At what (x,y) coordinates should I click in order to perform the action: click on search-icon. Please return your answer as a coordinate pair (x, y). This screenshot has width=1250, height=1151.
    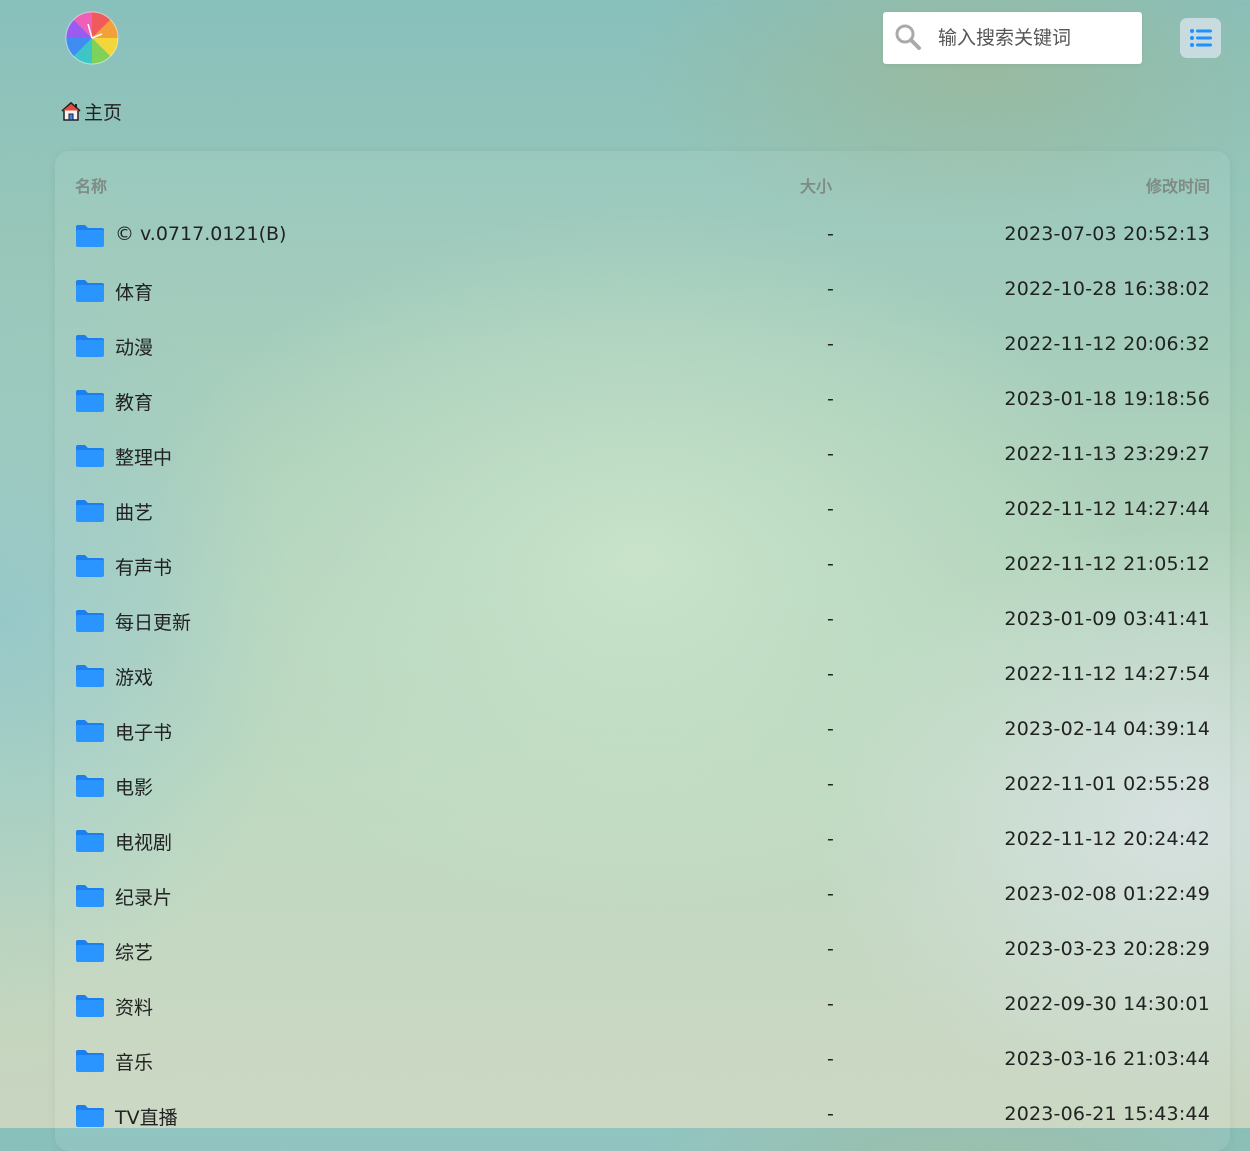
    Looking at the image, I should click on (908, 37).